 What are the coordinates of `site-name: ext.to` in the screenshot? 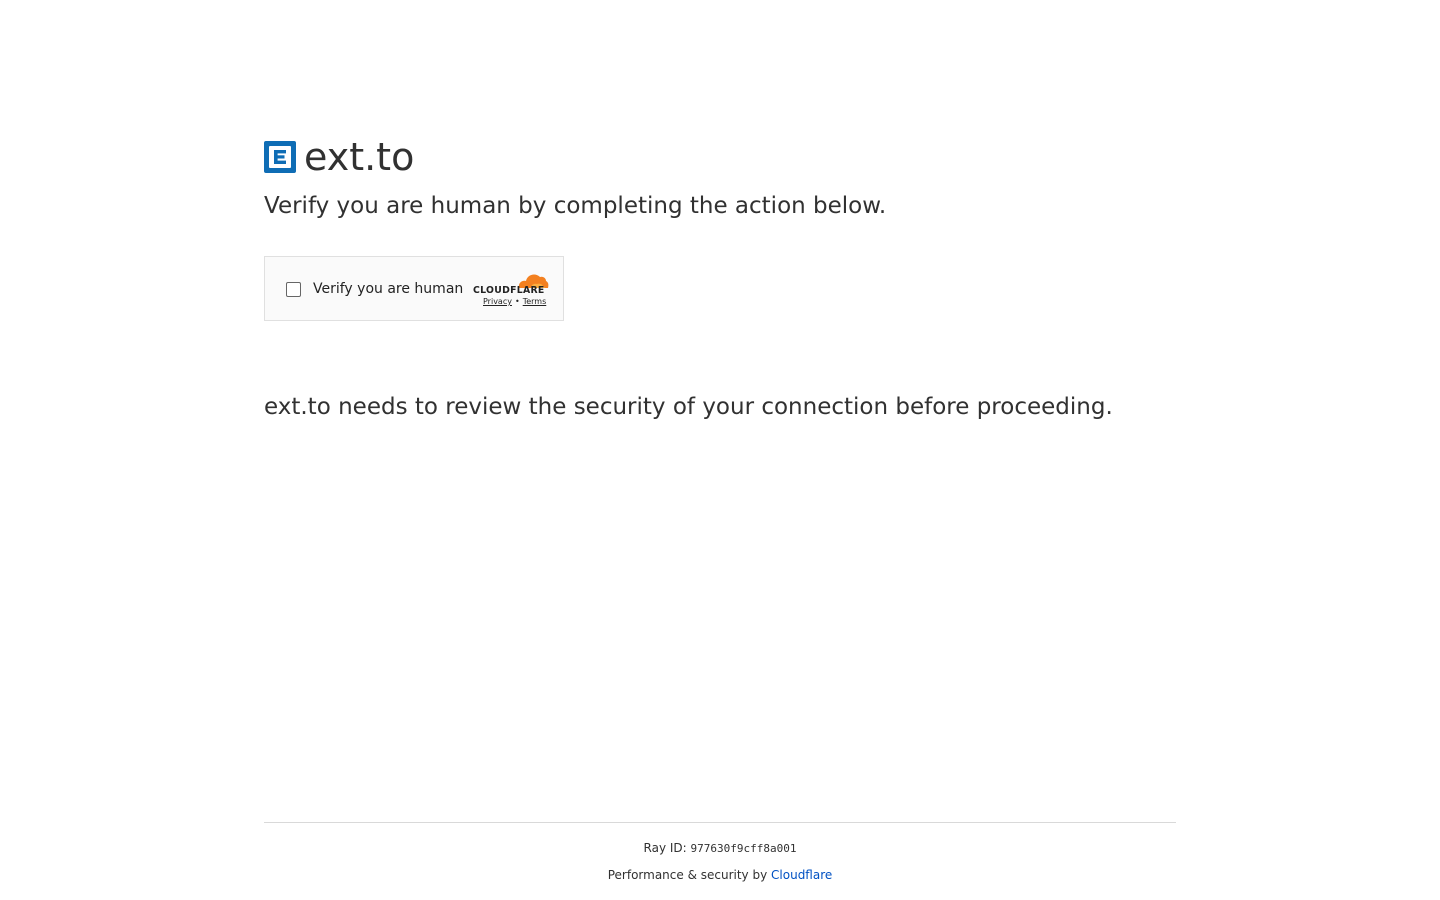 It's located at (359, 157).